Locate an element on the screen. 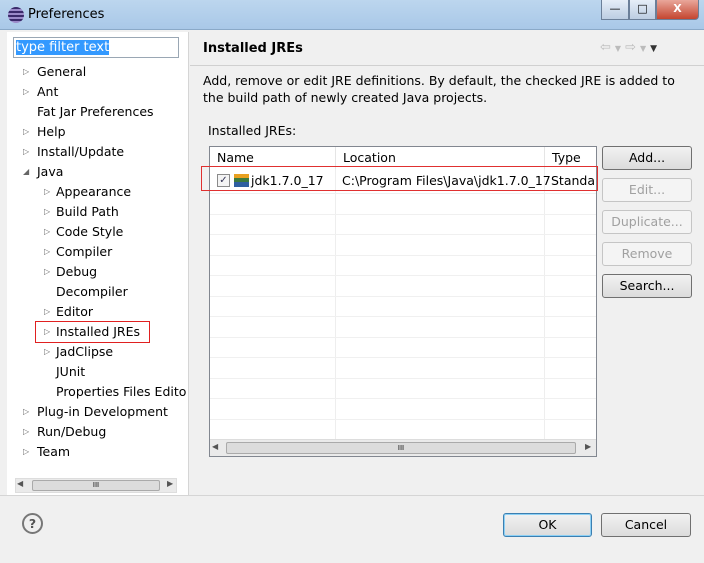  maximize-button: □ is located at coordinates (642, 10).